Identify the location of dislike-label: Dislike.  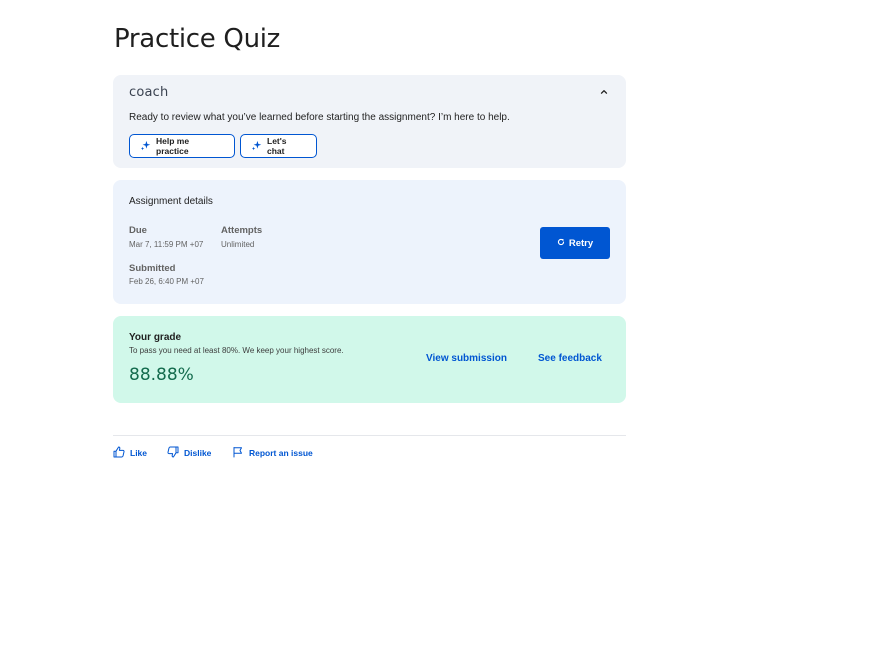
(198, 453).